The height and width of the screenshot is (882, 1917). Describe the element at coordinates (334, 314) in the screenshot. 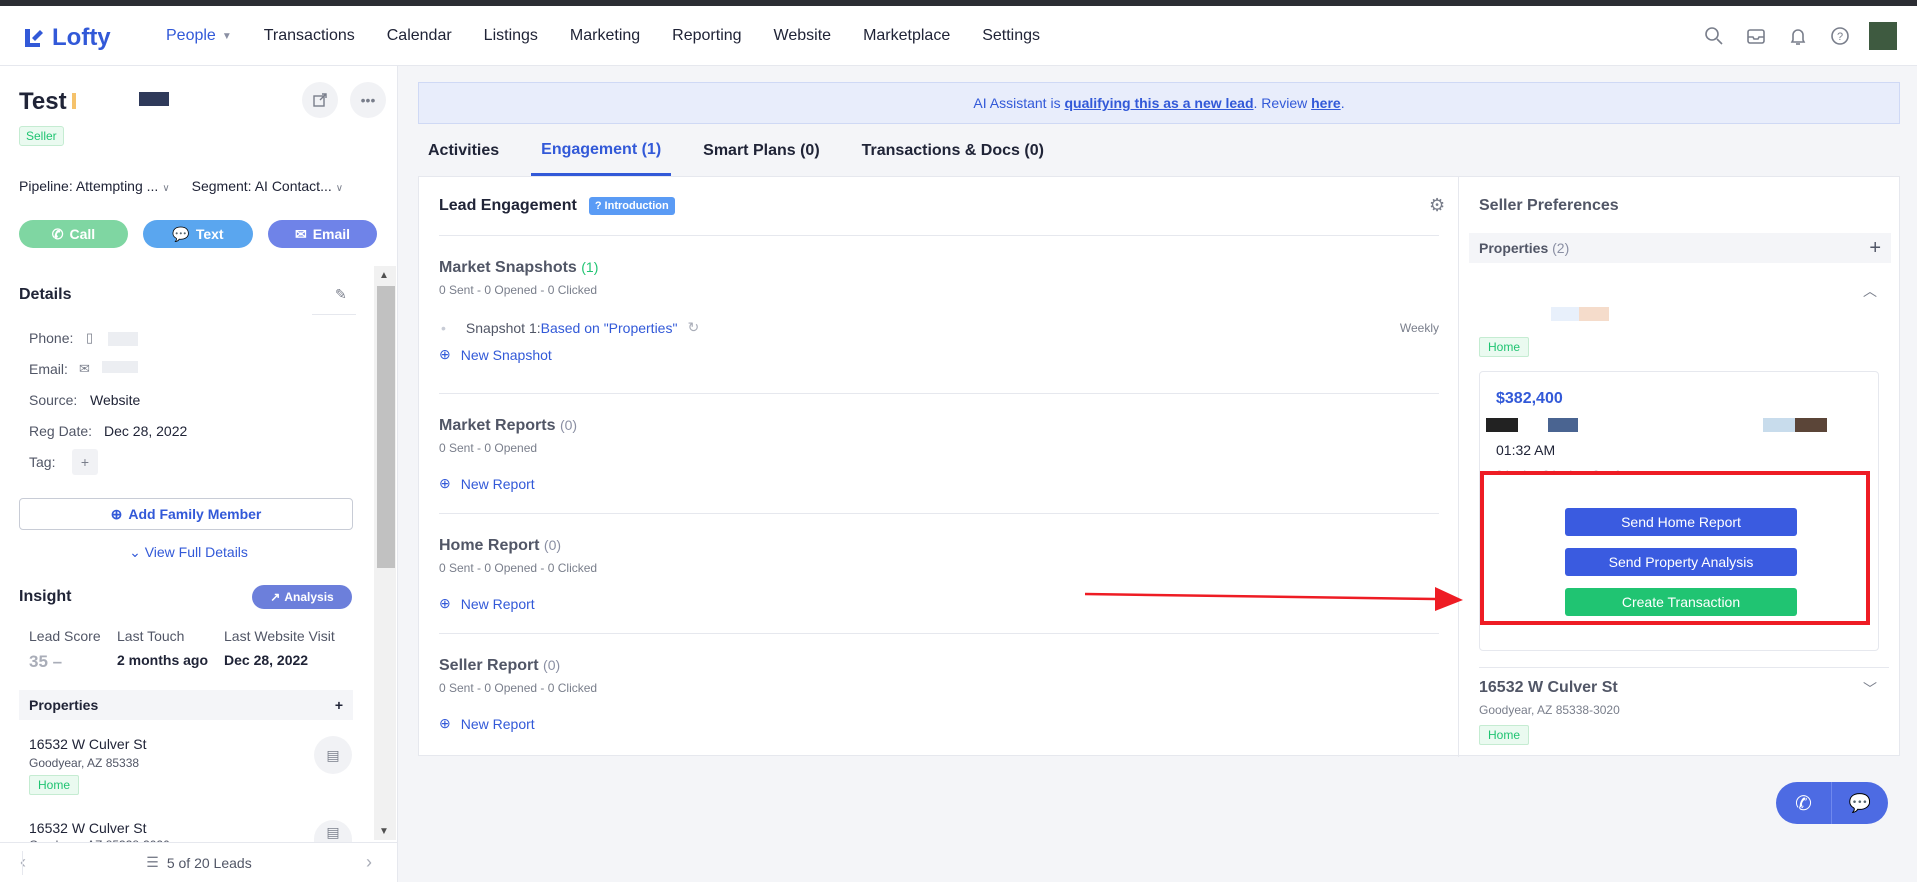

I see `details-divider` at that location.